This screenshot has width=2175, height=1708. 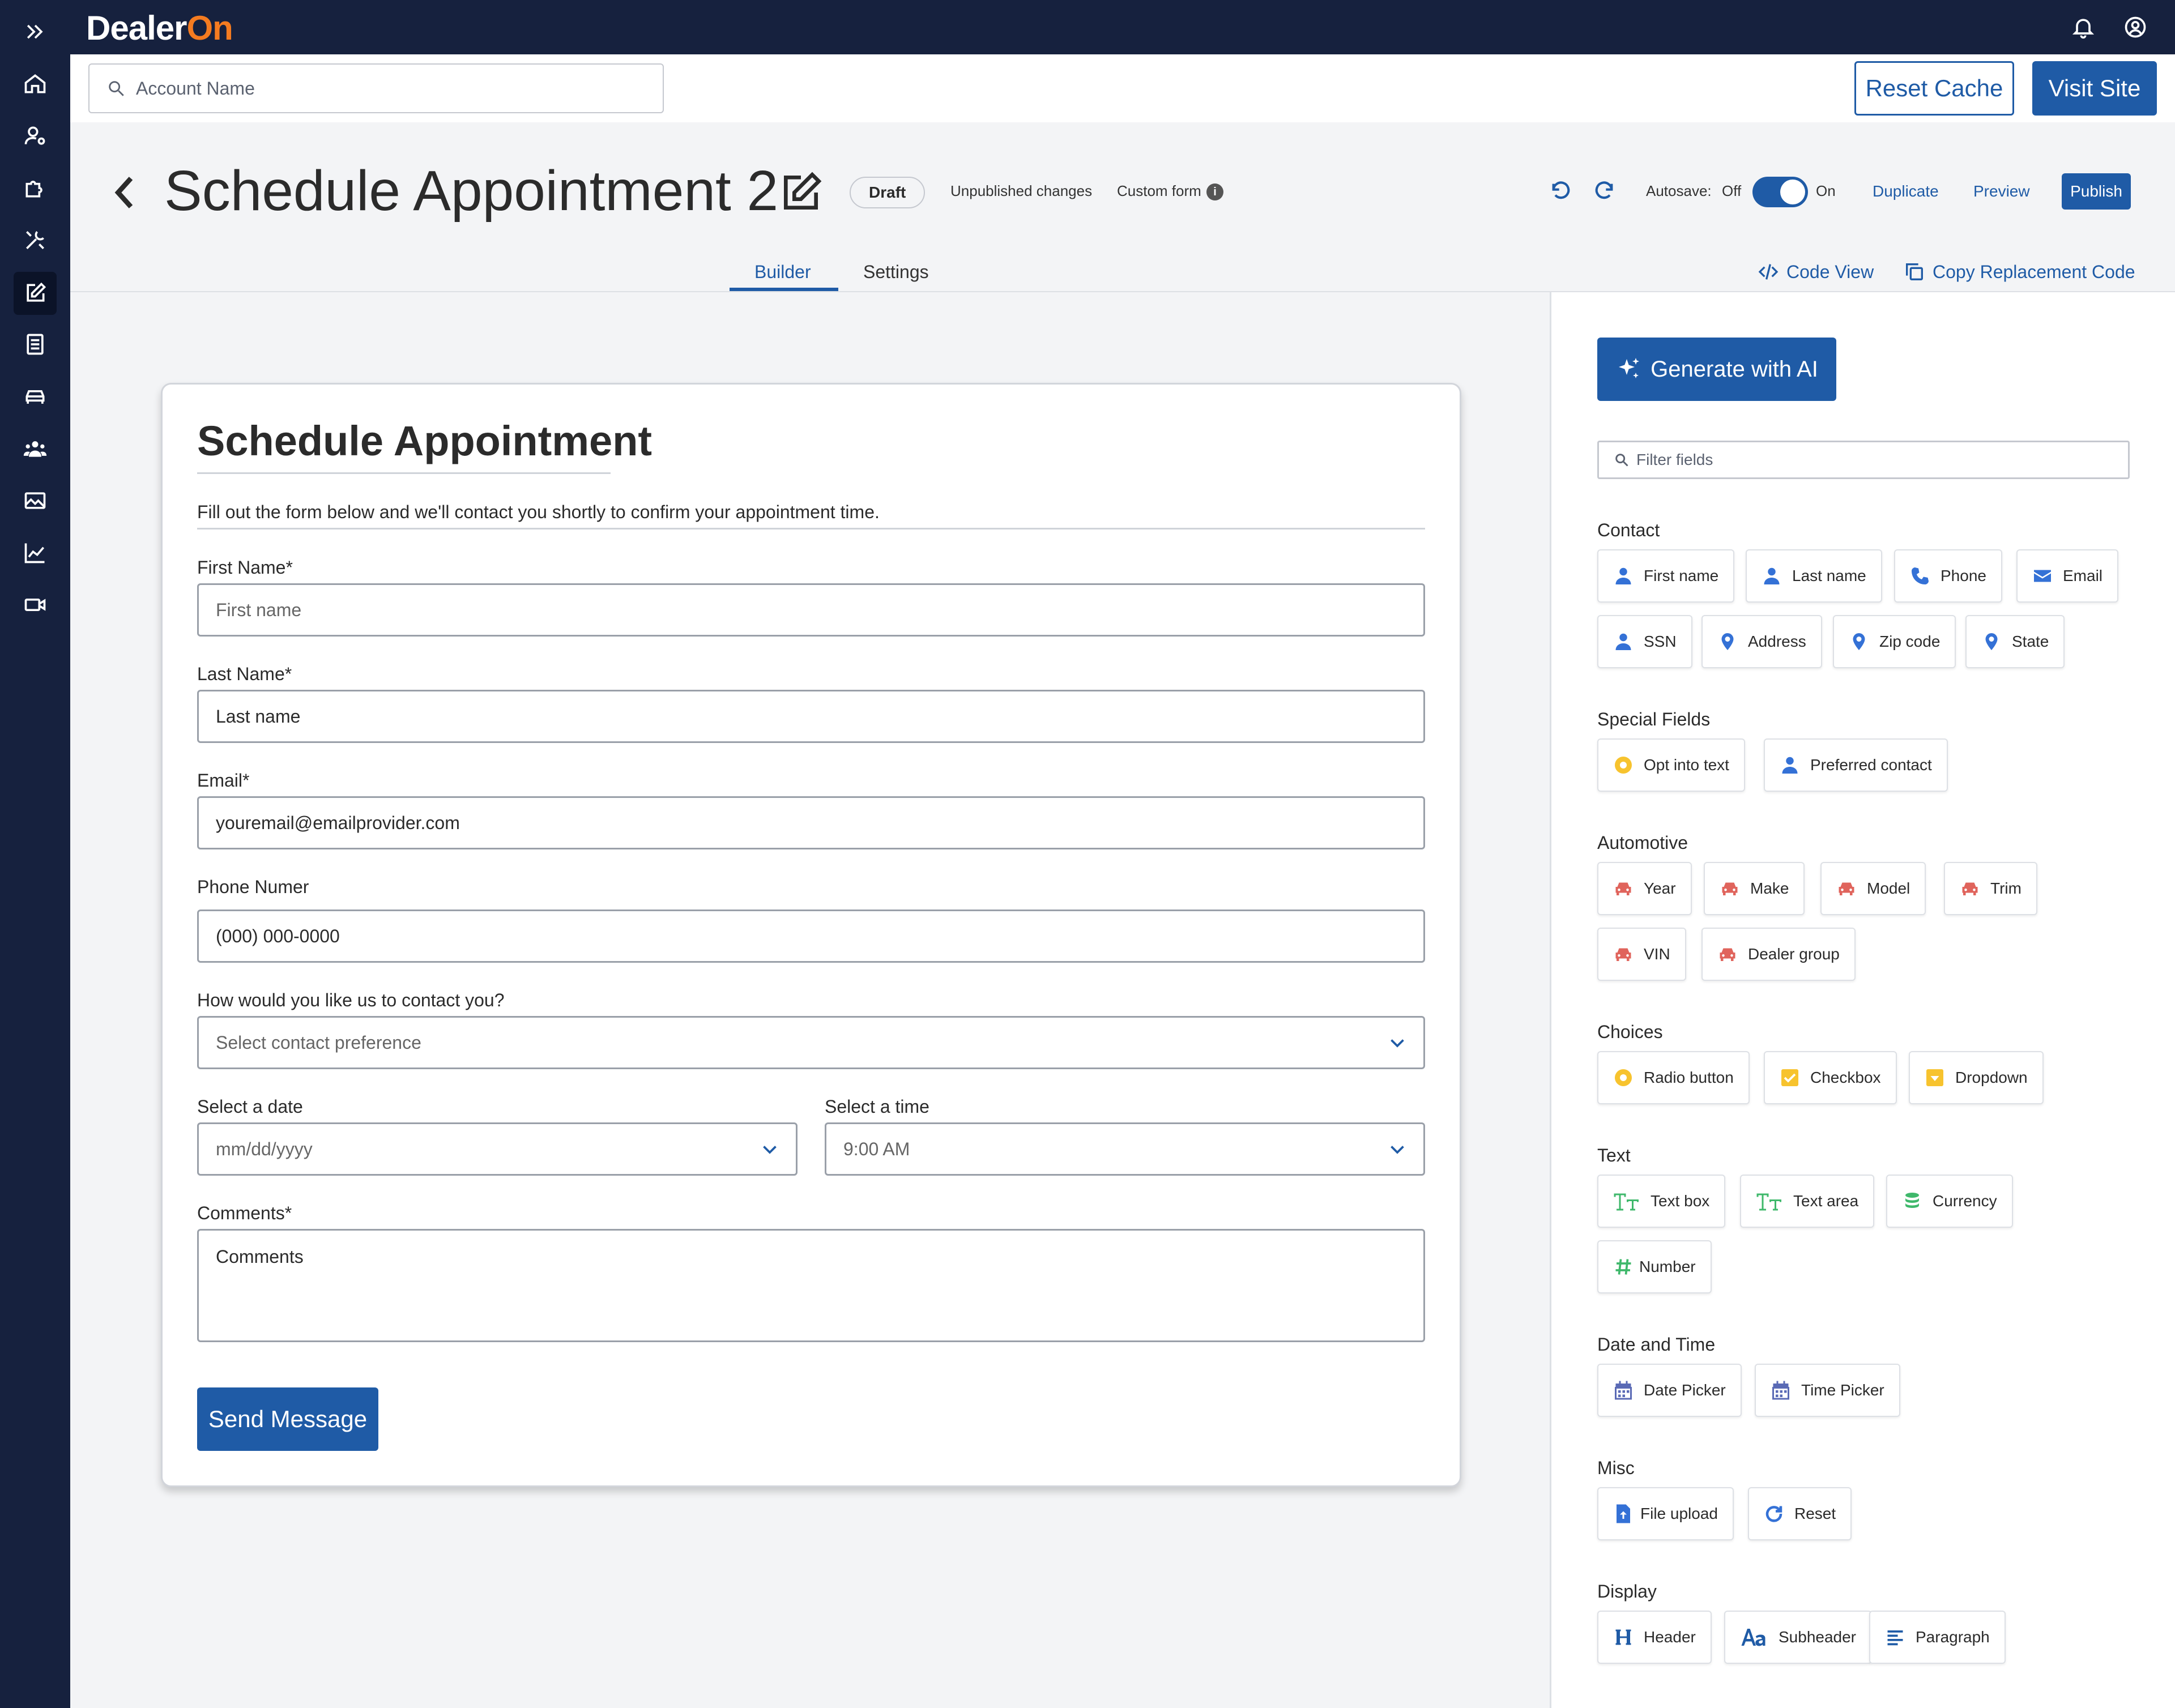 I want to click on chip-label: Email, so click(x=2083, y=575).